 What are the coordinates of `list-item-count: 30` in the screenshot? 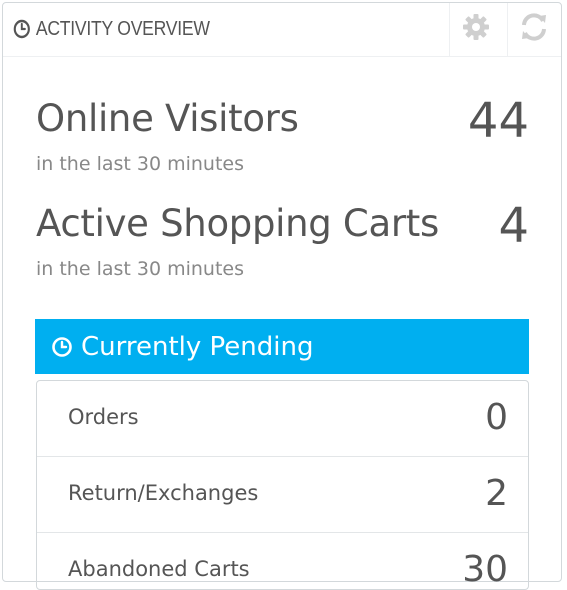 It's located at (485, 569).